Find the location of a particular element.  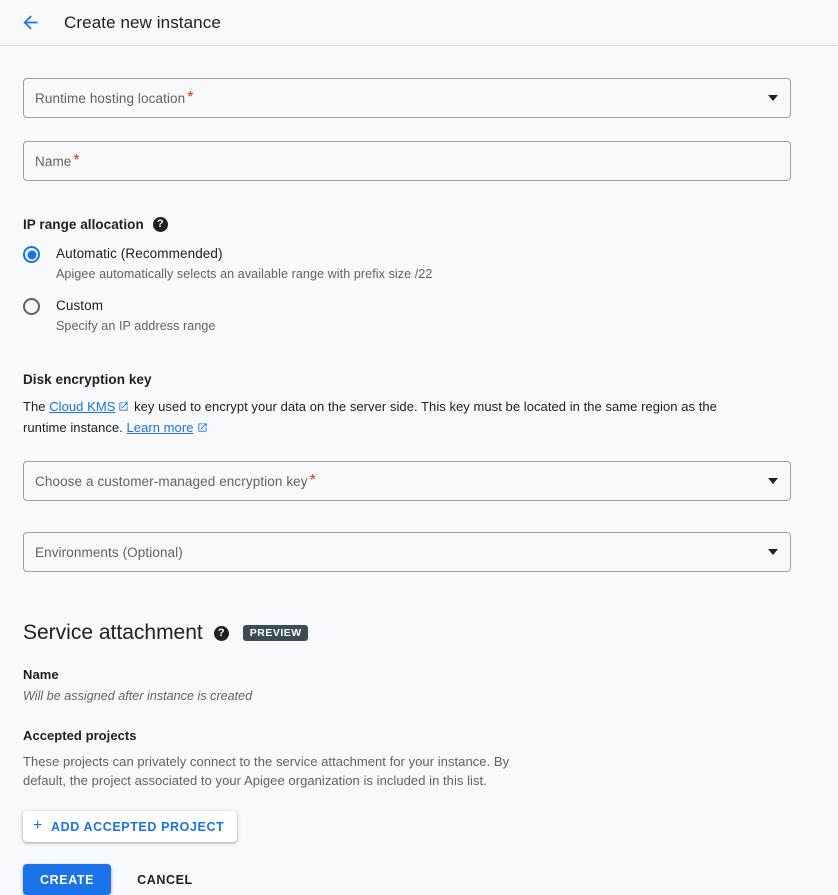

accepted-projects-heading: Accepted projects is located at coordinates (80, 735).